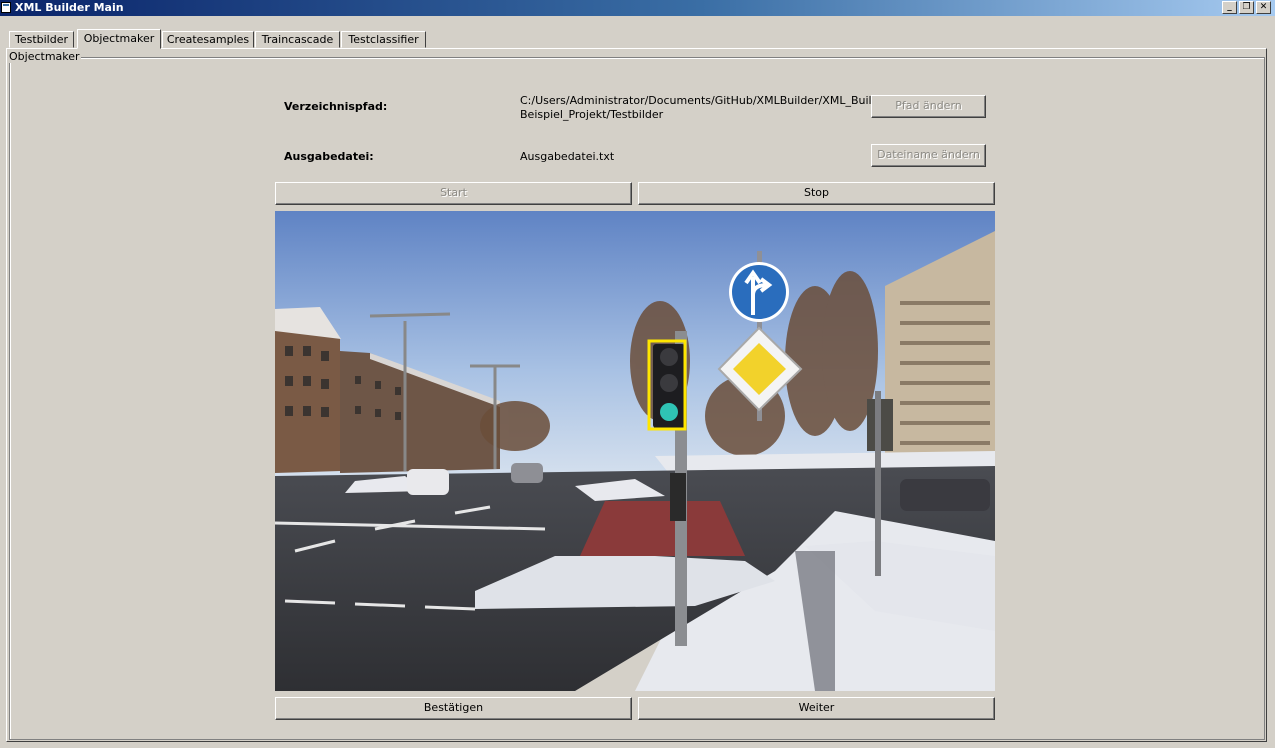  Describe the element at coordinates (453, 193) in the screenshot. I see `start-button: Start` at that location.